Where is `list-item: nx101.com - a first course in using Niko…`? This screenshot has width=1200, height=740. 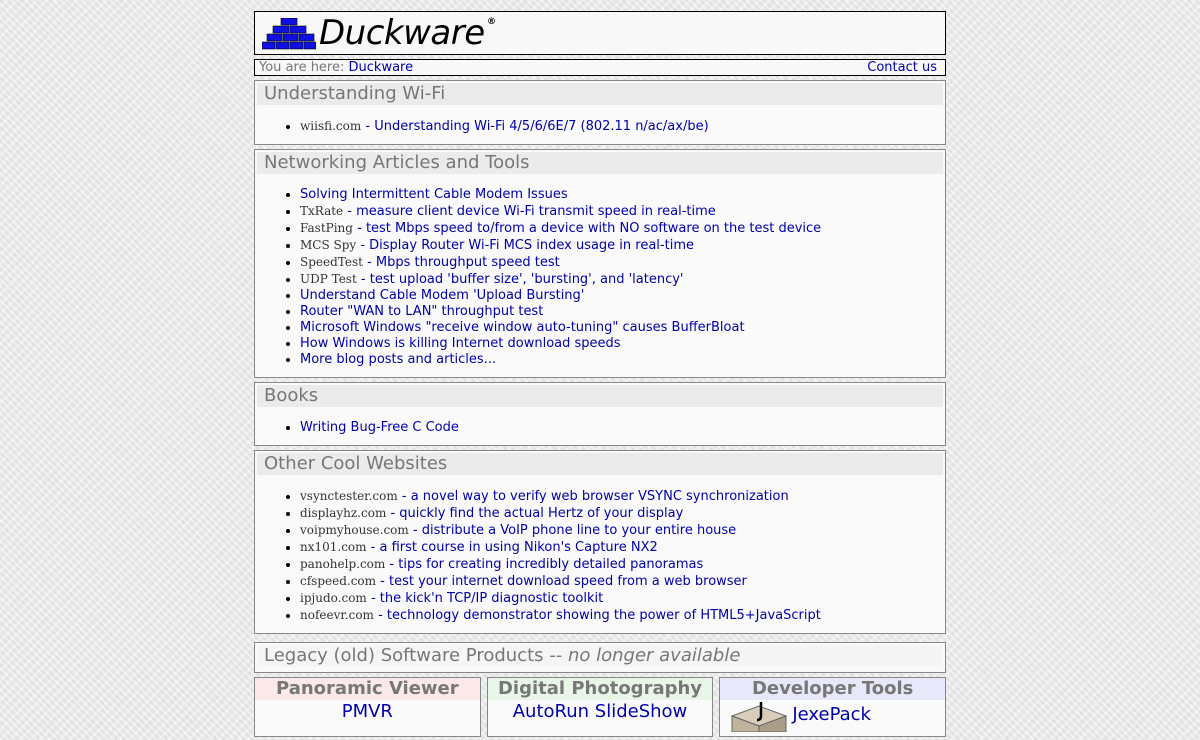 list-item: nx101.com - a first course in using Niko… is located at coordinates (621, 547).